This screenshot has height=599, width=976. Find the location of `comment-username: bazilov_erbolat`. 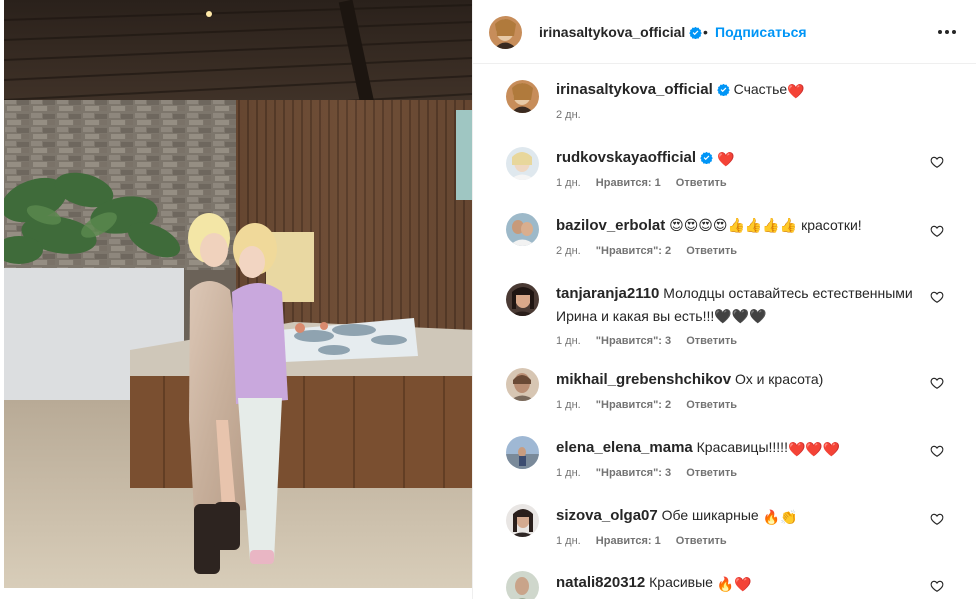

comment-username: bazilov_erbolat is located at coordinates (610, 225).